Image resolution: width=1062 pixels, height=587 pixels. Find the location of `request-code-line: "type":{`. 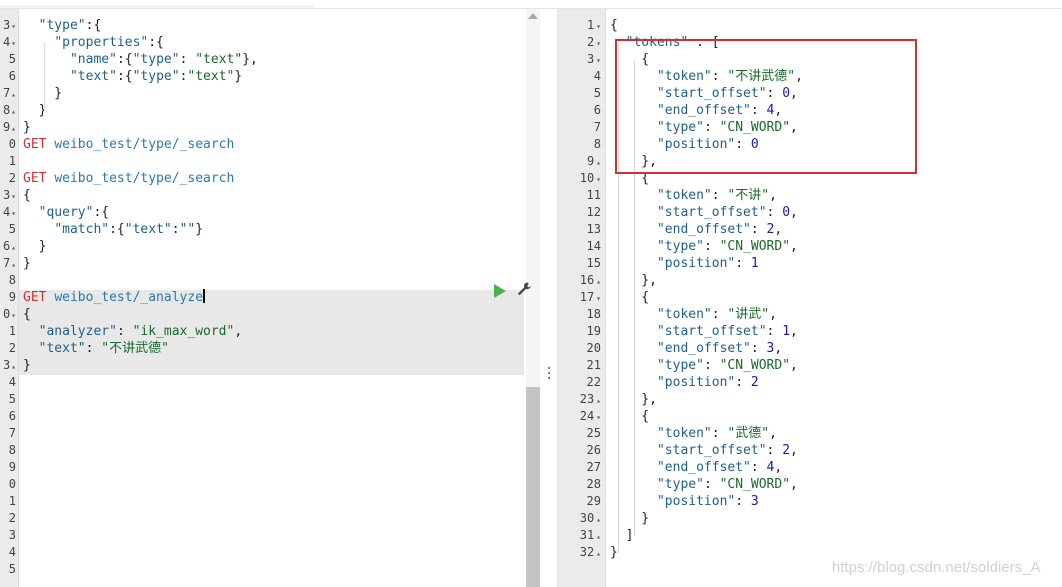

request-code-line: "type":{ is located at coordinates (62, 25).